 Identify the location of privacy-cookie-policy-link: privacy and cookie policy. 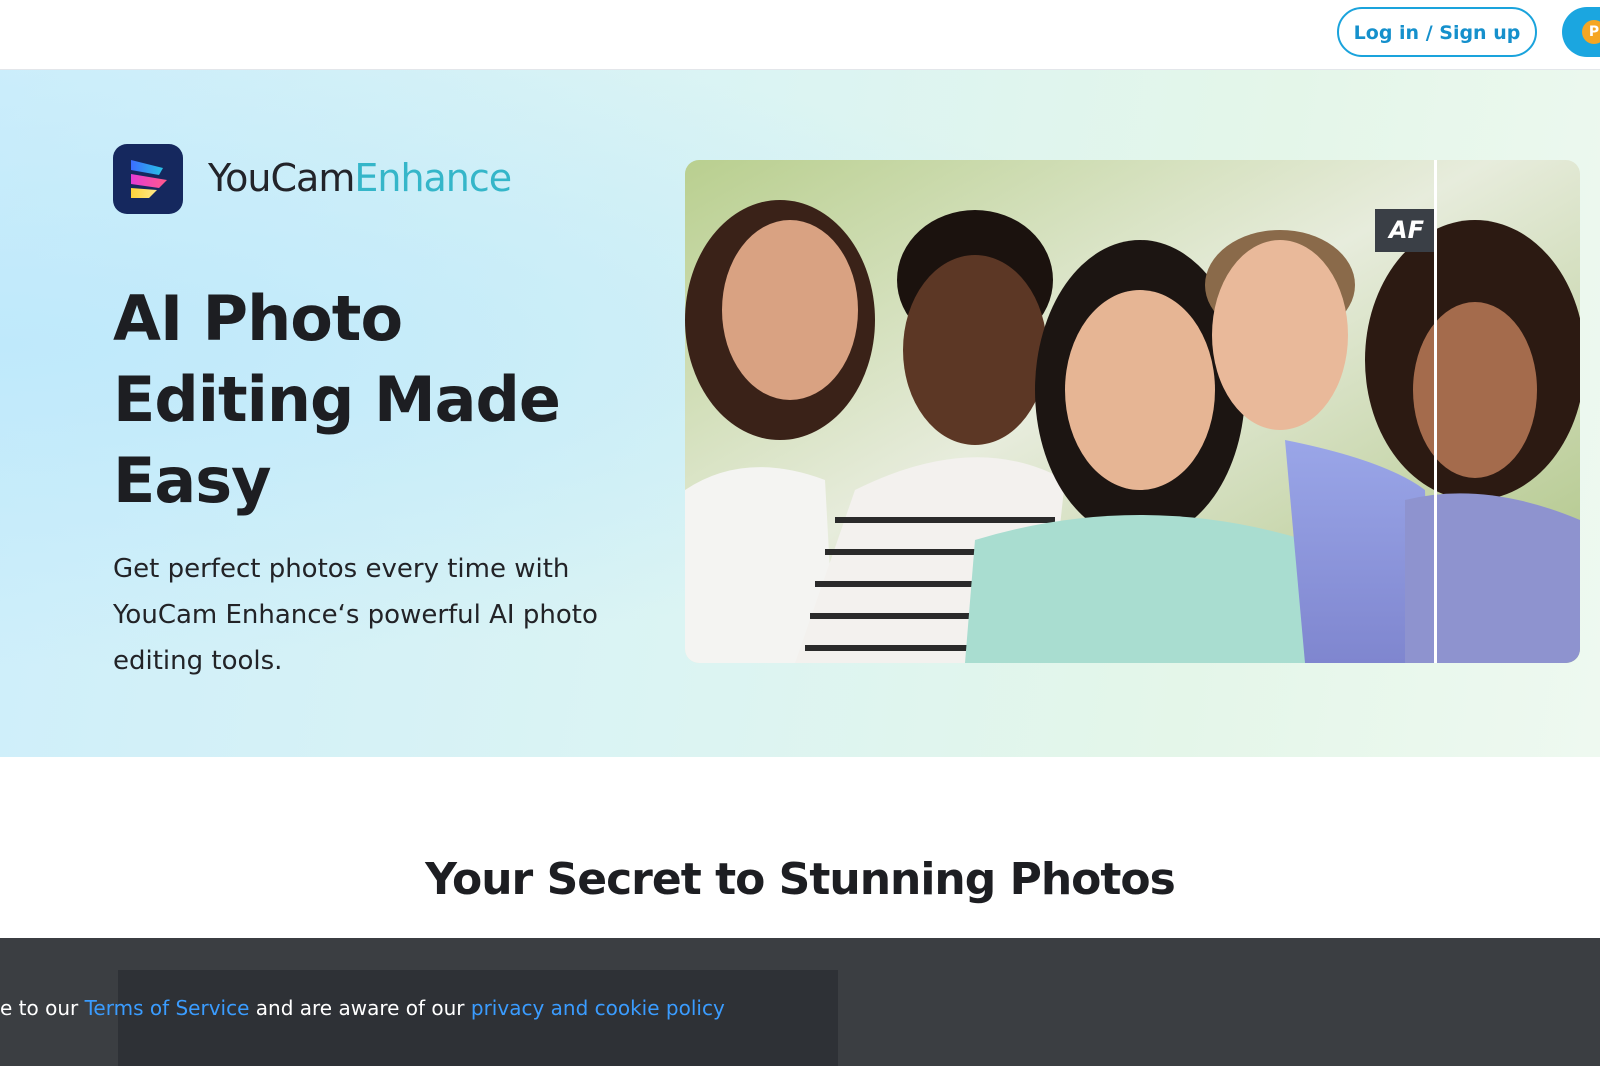
(598, 1008).